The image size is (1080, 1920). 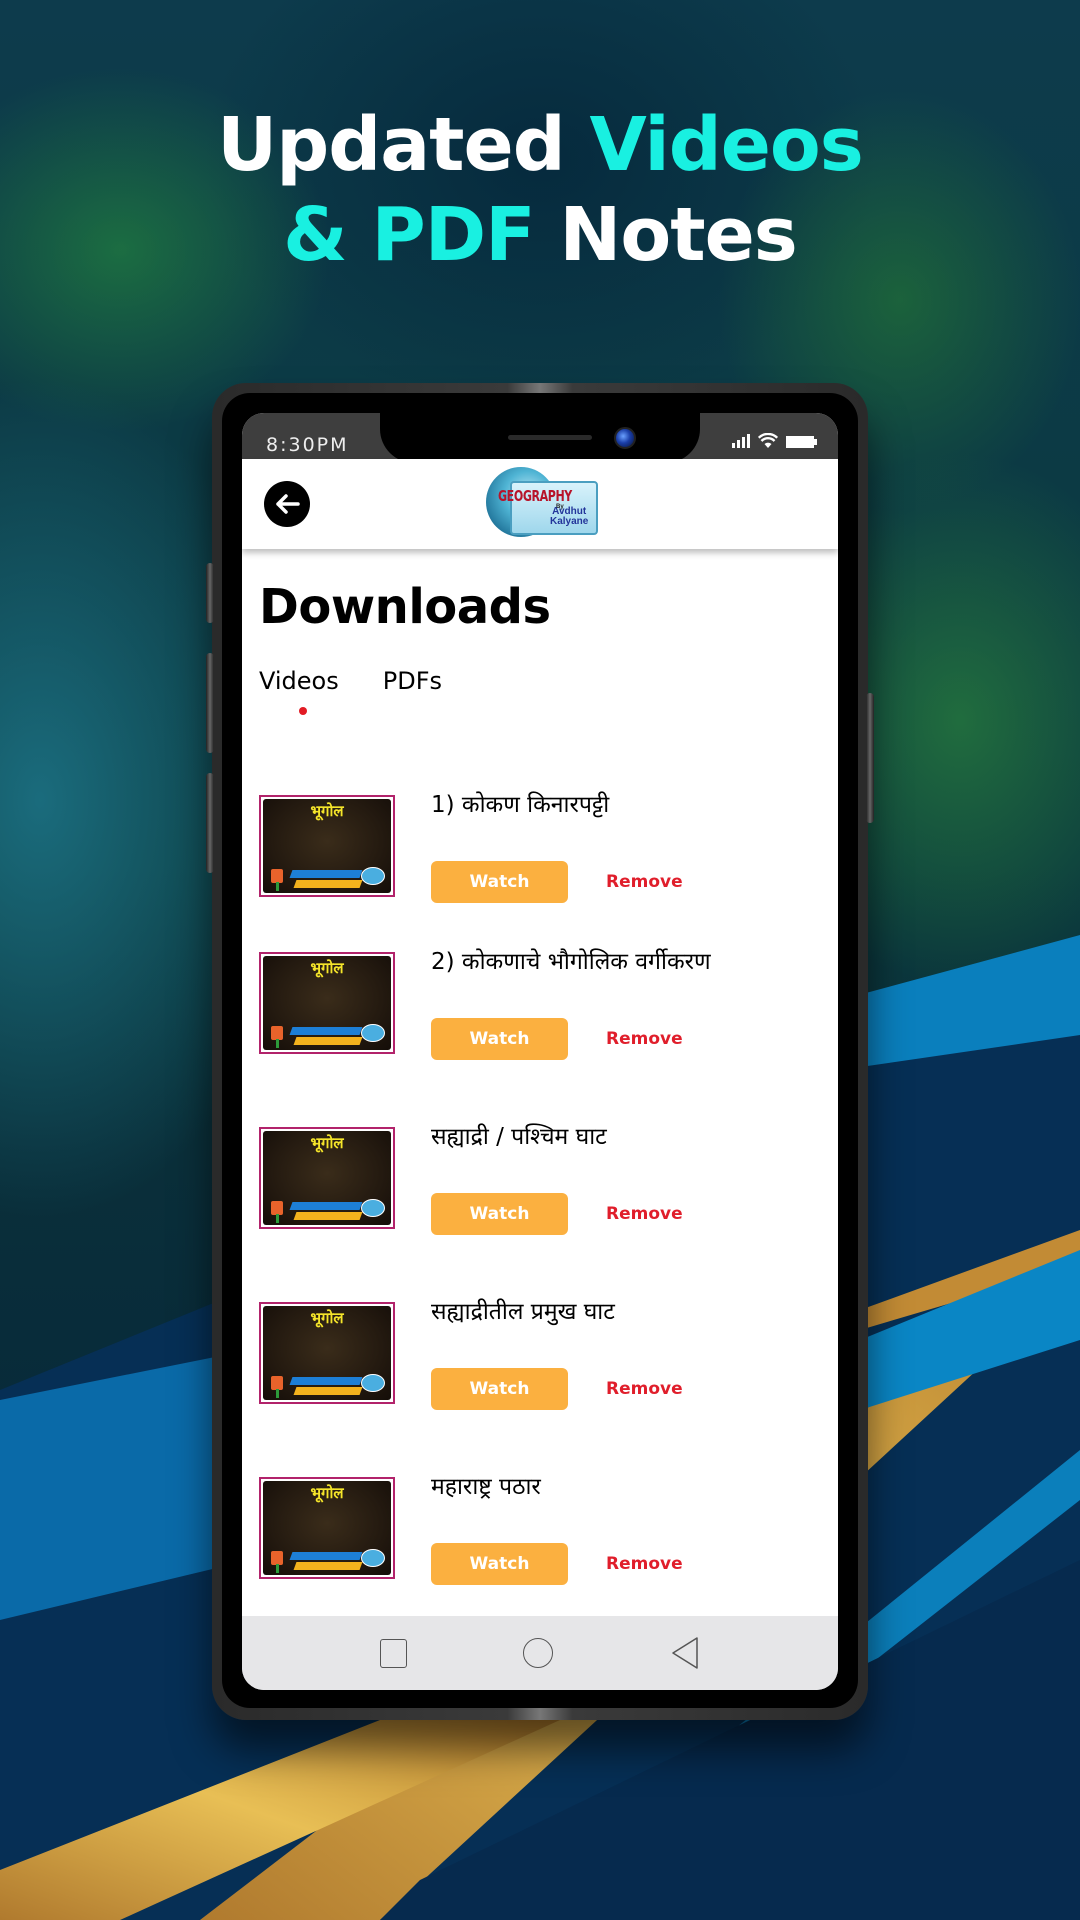 I want to click on wifi-icon, so click(x=768, y=440).